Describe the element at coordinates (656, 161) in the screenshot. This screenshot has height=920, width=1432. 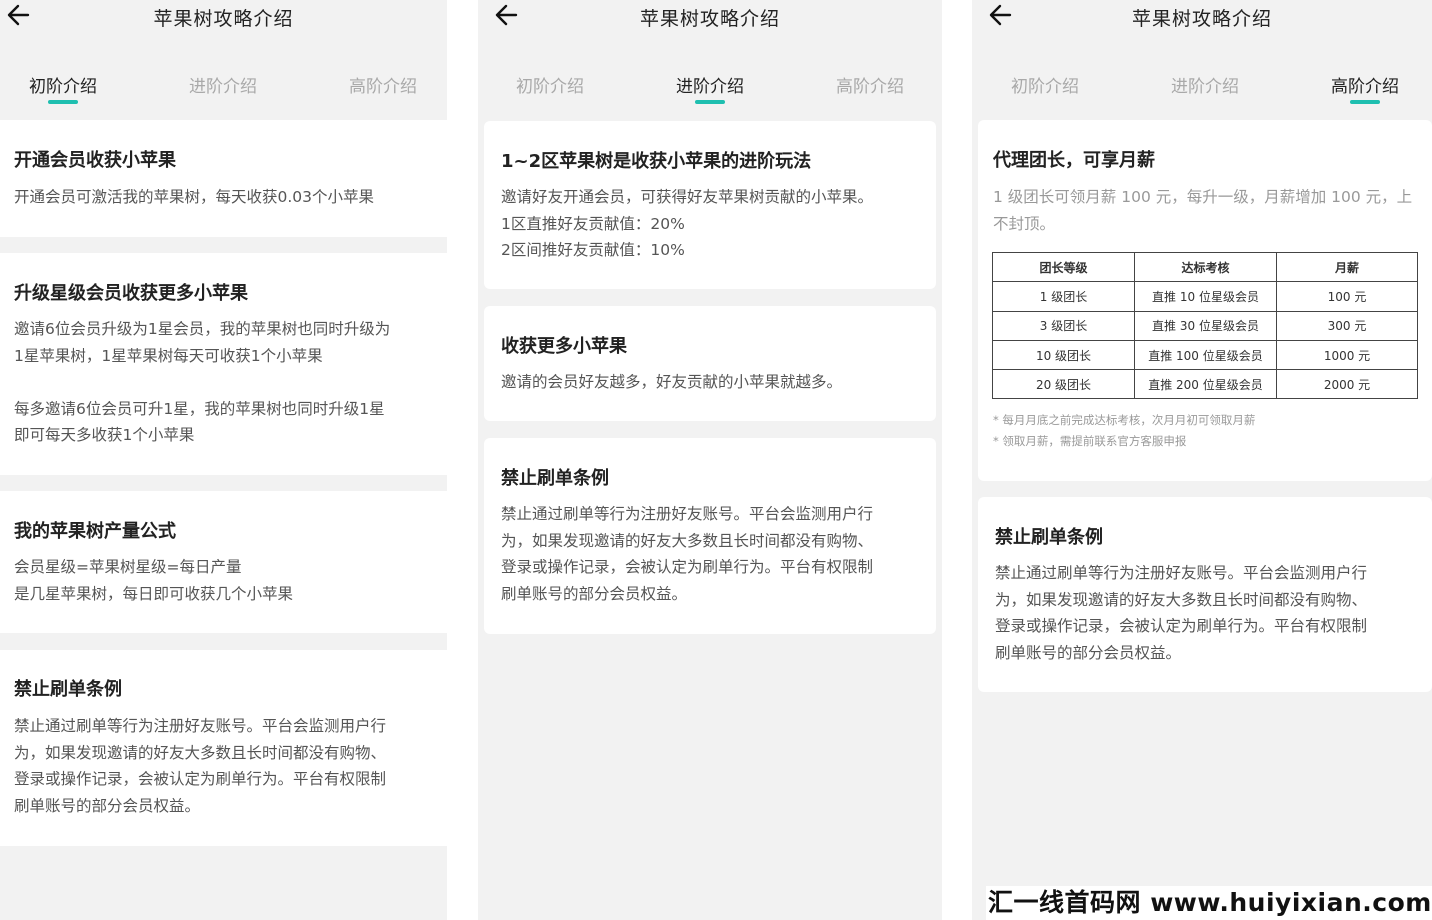
I see `card-title: 1~2区苹果树是收获小苹果的进阶玩法` at that location.